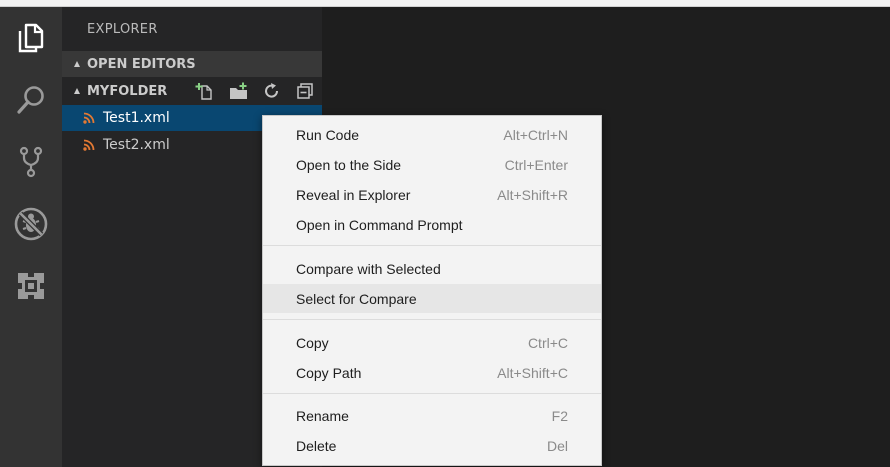  I want to click on debug-activity, so click(31, 224).